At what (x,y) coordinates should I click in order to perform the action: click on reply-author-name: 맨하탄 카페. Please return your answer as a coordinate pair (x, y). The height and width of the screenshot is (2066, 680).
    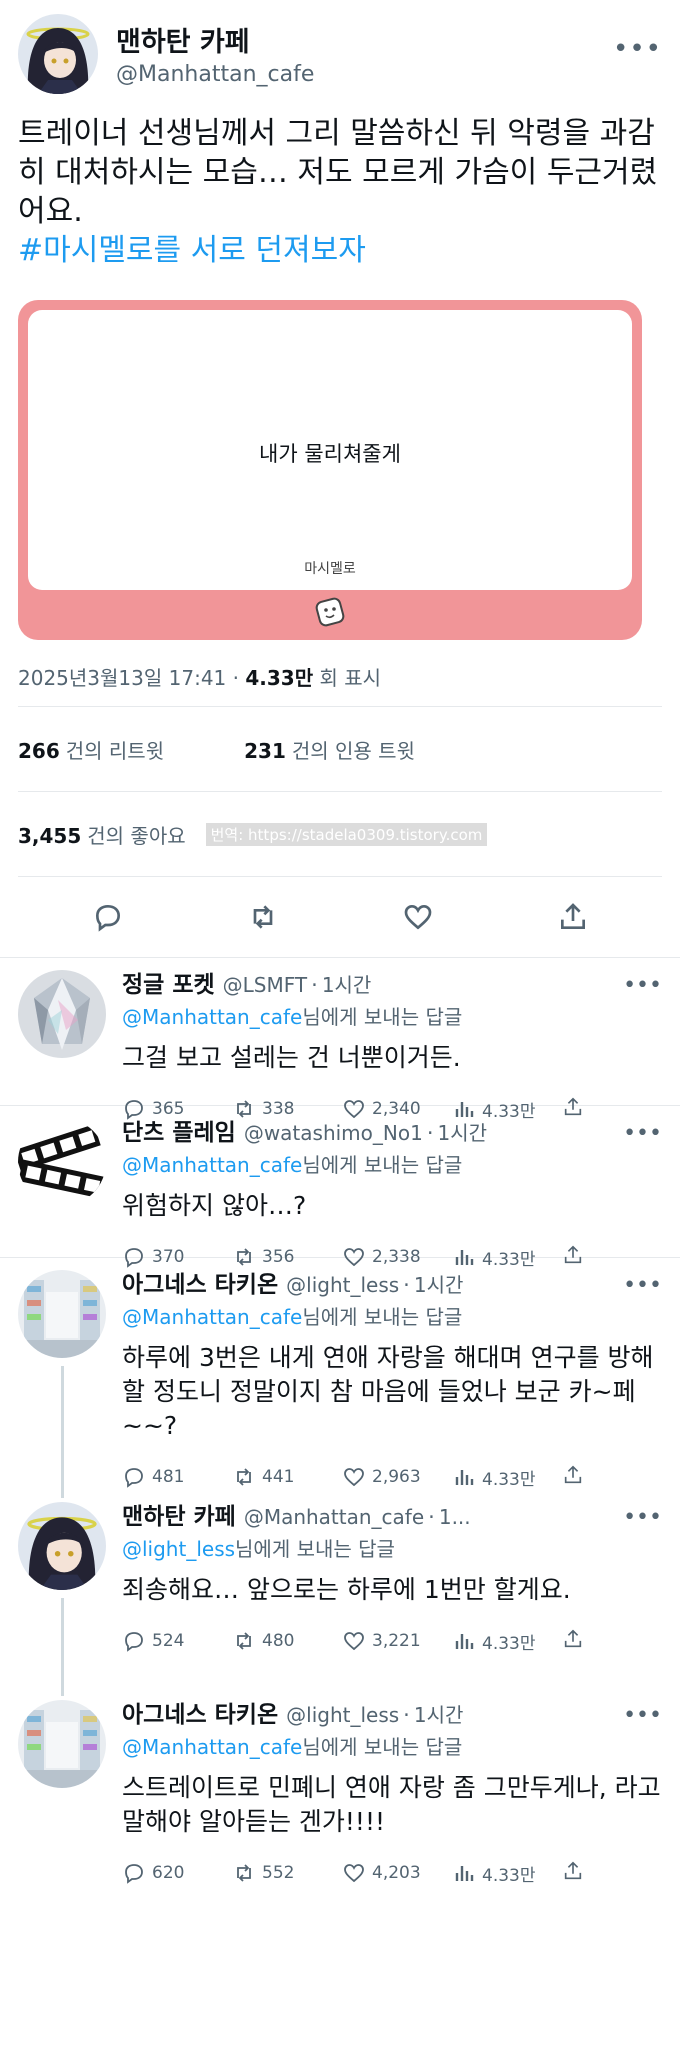
    Looking at the image, I should click on (179, 1517).